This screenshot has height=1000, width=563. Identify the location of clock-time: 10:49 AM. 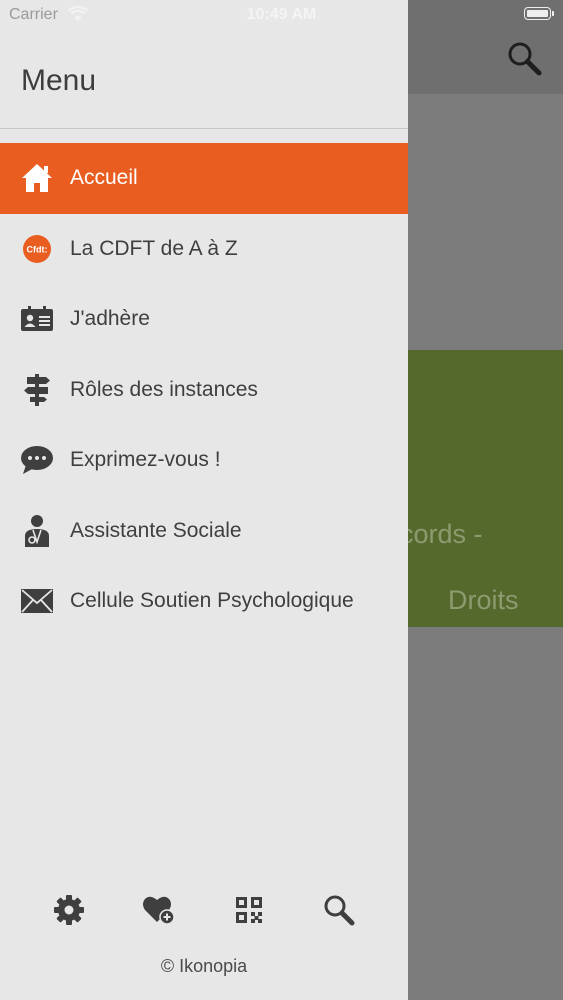
(281, 14).